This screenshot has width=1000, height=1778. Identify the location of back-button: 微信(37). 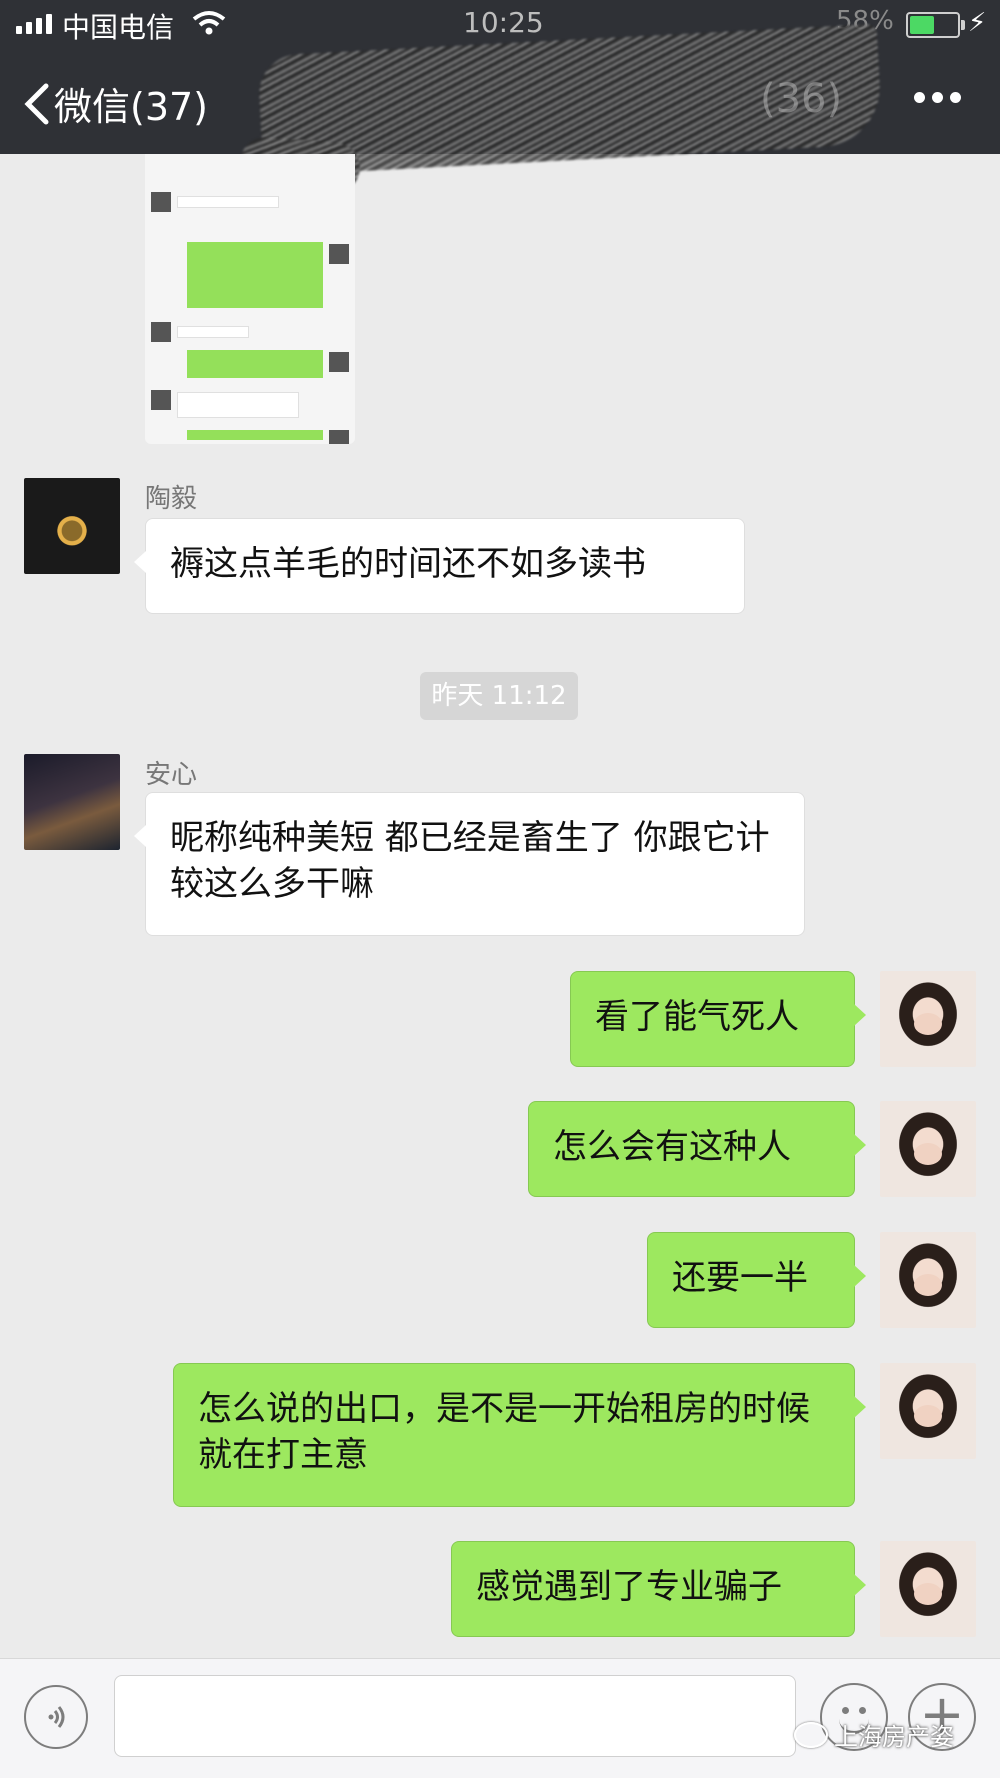
(115, 103).